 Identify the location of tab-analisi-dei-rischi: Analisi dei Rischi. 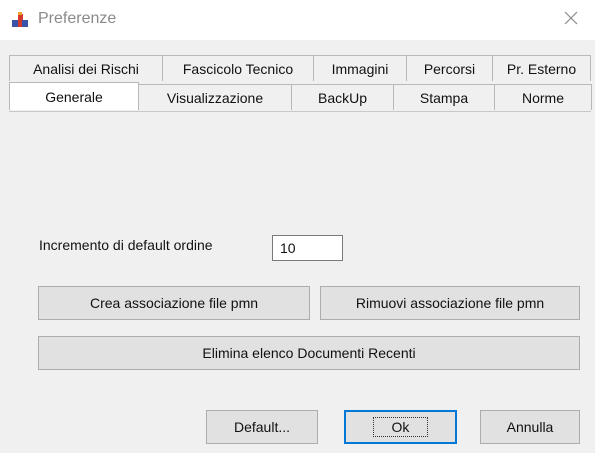
(86, 68).